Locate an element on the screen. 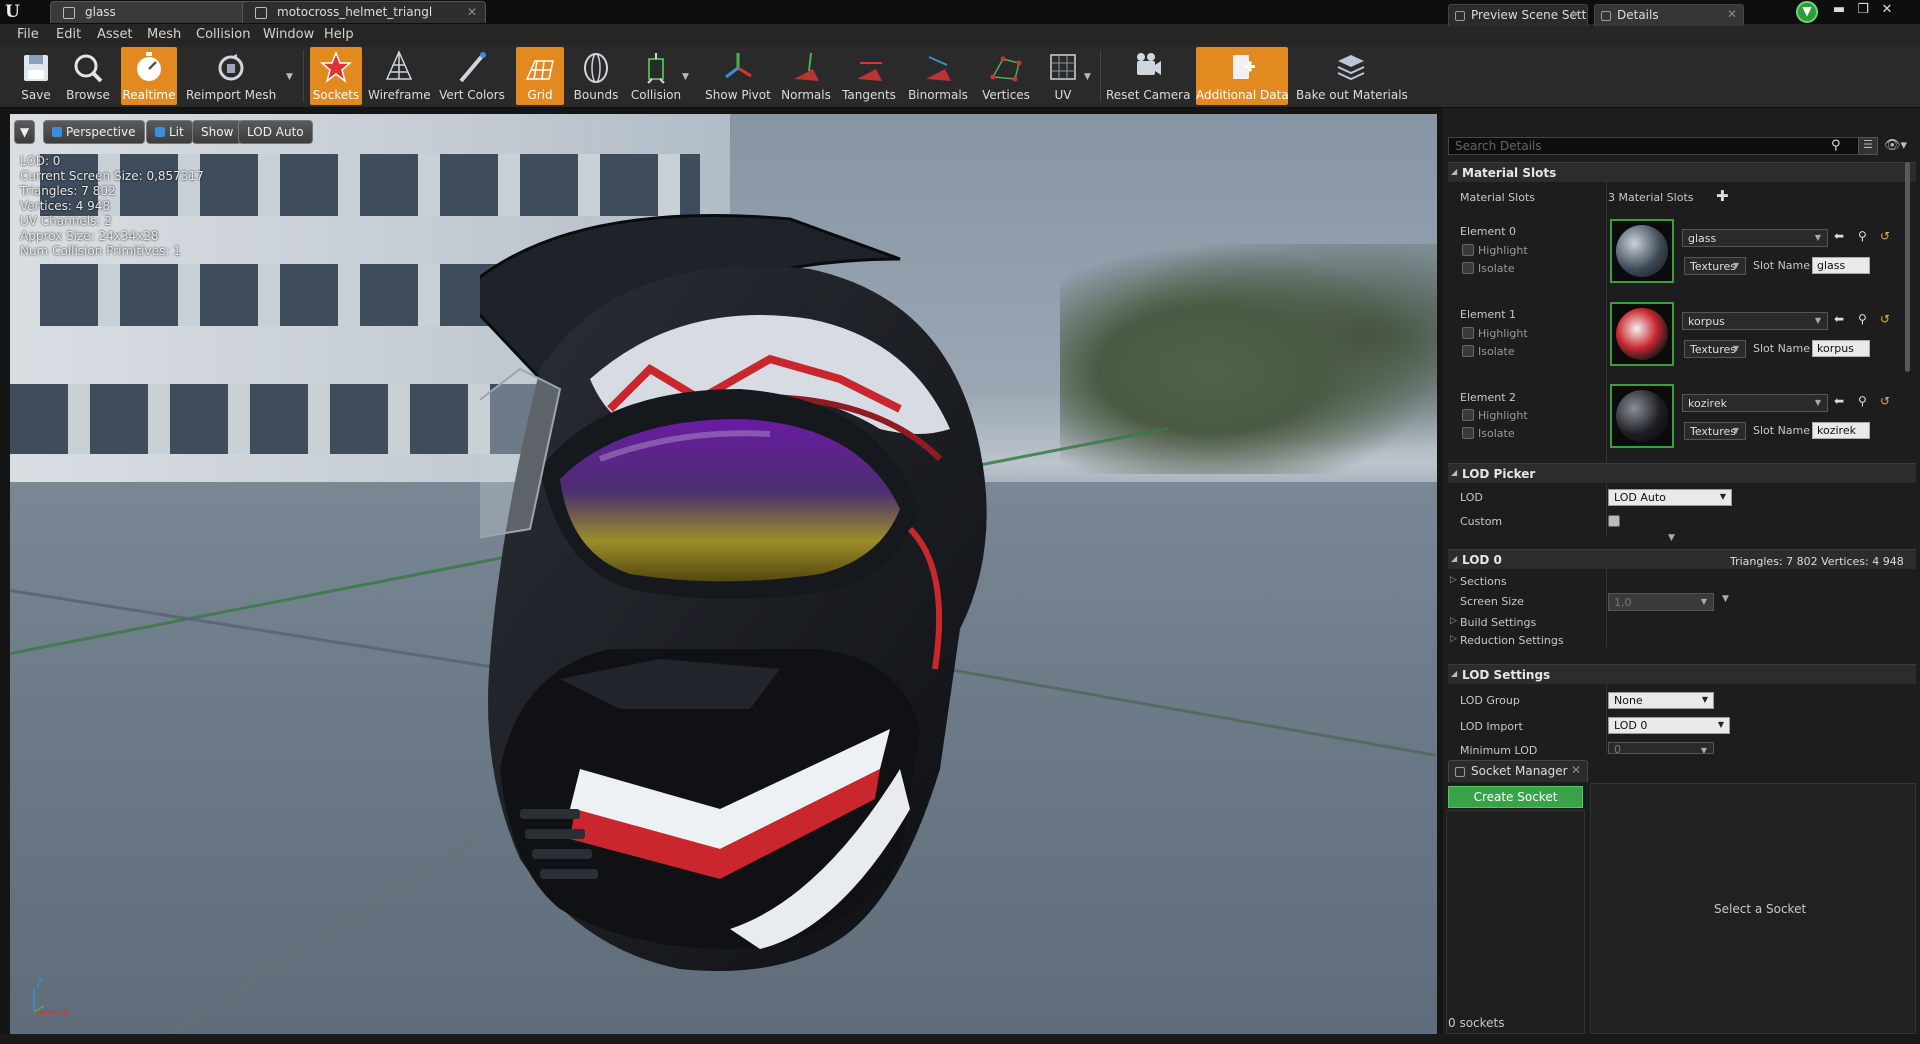 Image resolution: width=1920 pixels, height=1044 pixels. close-window-button: ✕ is located at coordinates (1887, 10).